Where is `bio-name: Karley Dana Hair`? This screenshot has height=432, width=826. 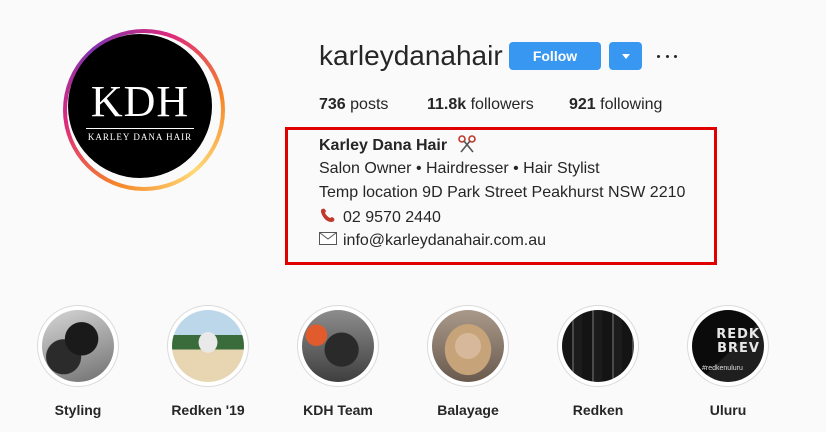 bio-name: Karley Dana Hair is located at coordinates (397, 147).